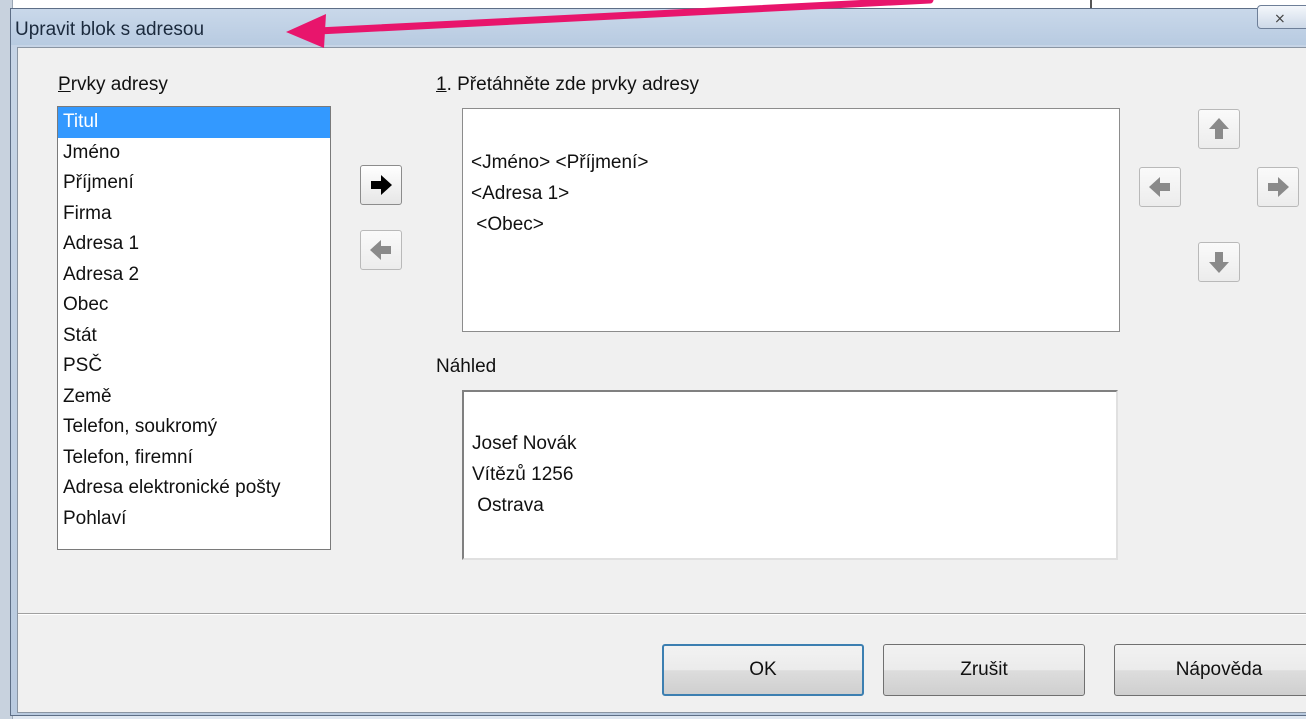  What do you see at coordinates (523, 474) in the screenshot?
I see `preview-line: Vítězů 1256` at bounding box center [523, 474].